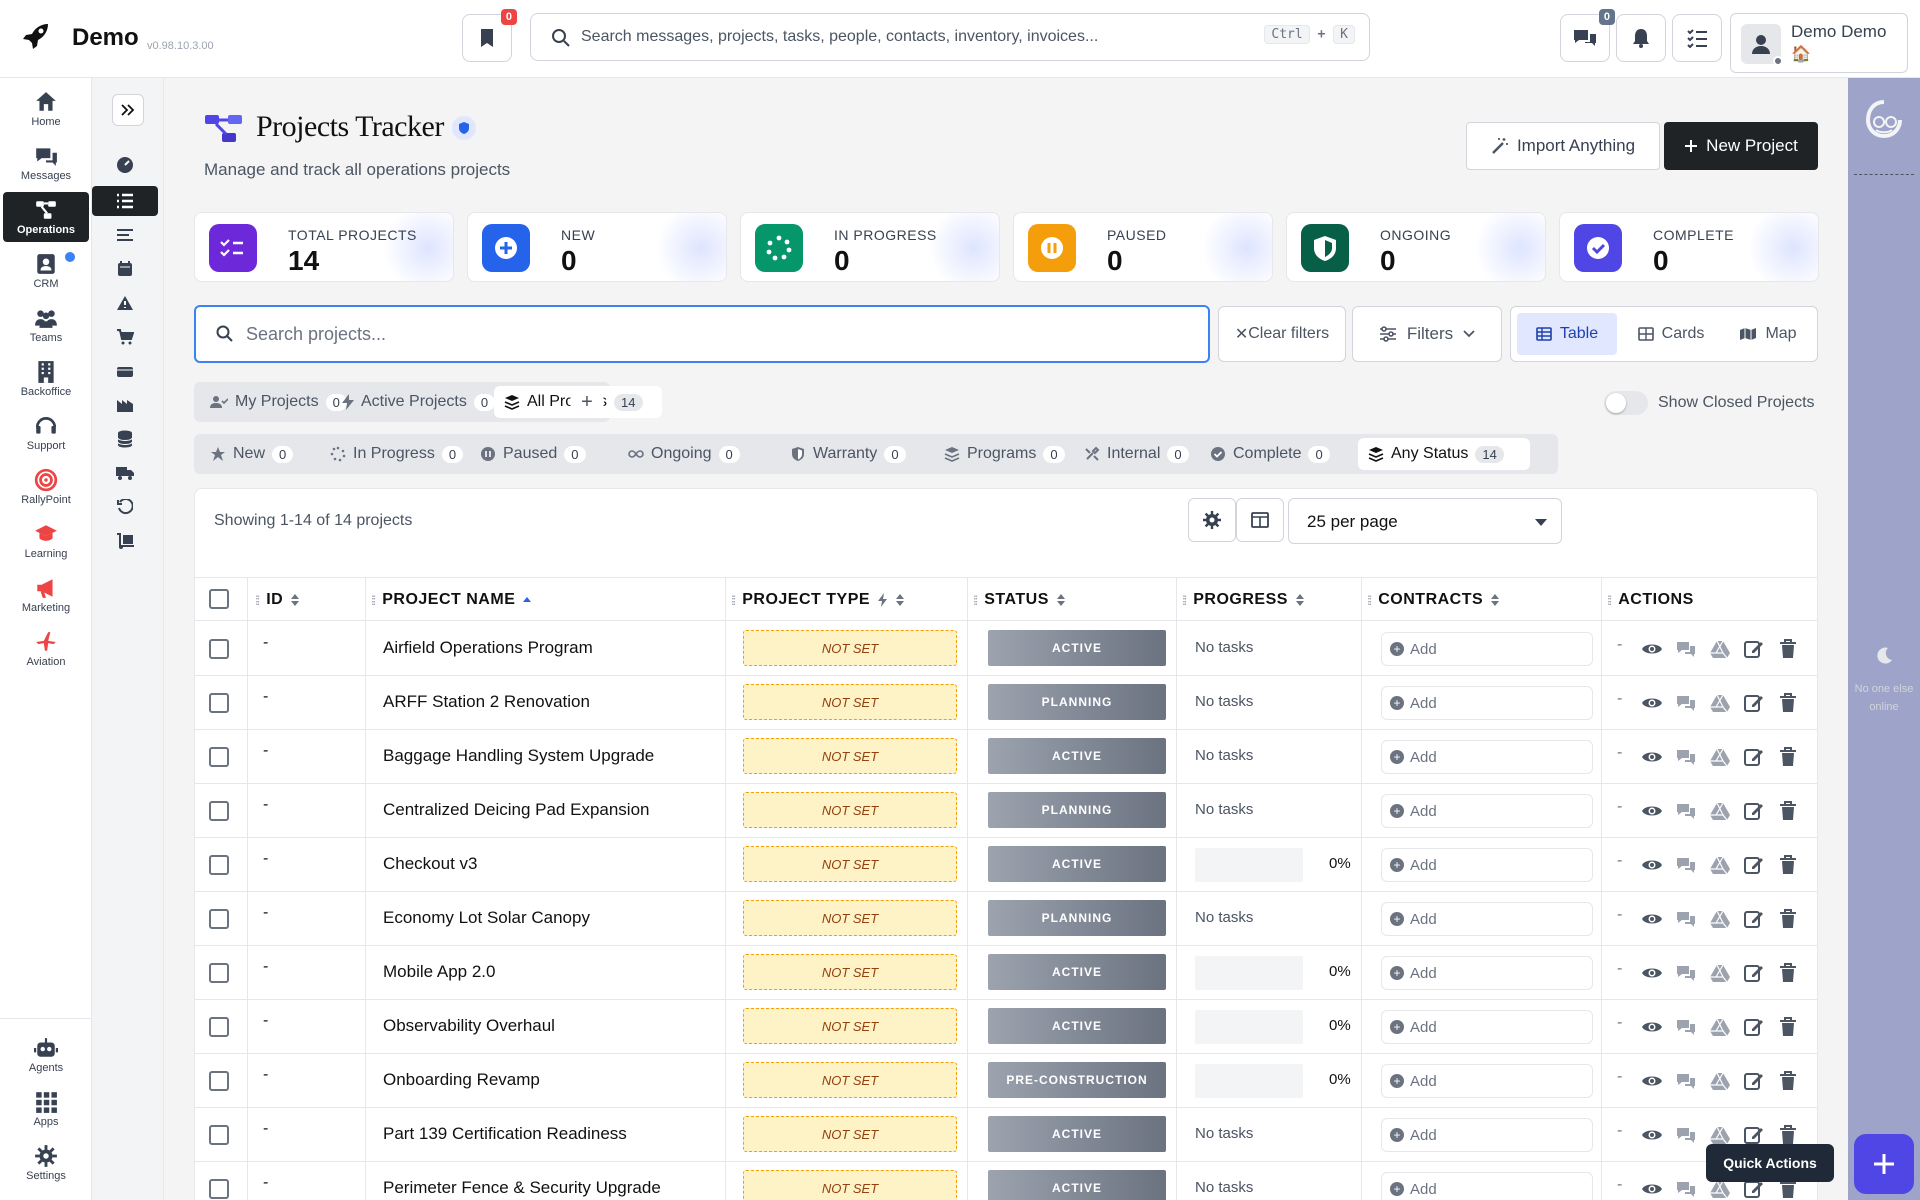 The height and width of the screenshot is (1200, 1920). Describe the element at coordinates (125, 337) in the screenshot. I see `subnav-cart` at that location.